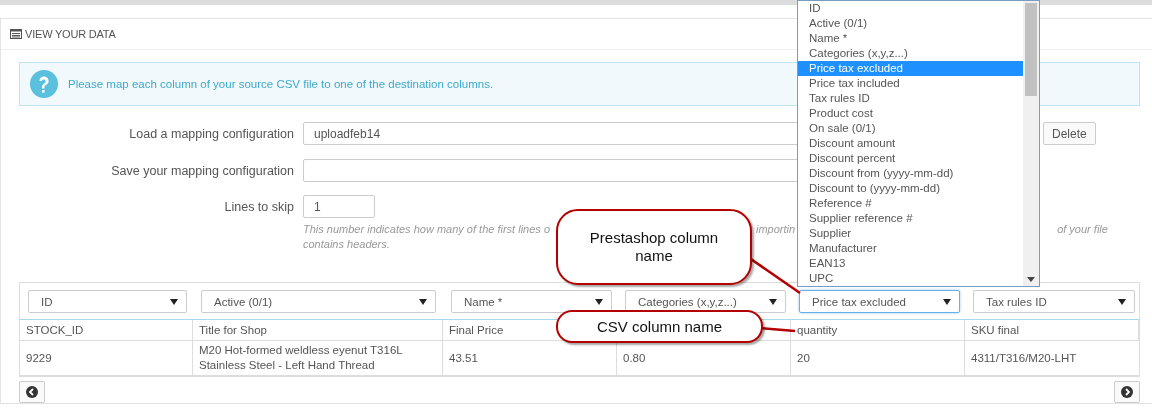 Image resolution: width=1152 pixels, height=408 pixels. What do you see at coordinates (910, 38) in the screenshot?
I see `dropdown-option: Name *` at bounding box center [910, 38].